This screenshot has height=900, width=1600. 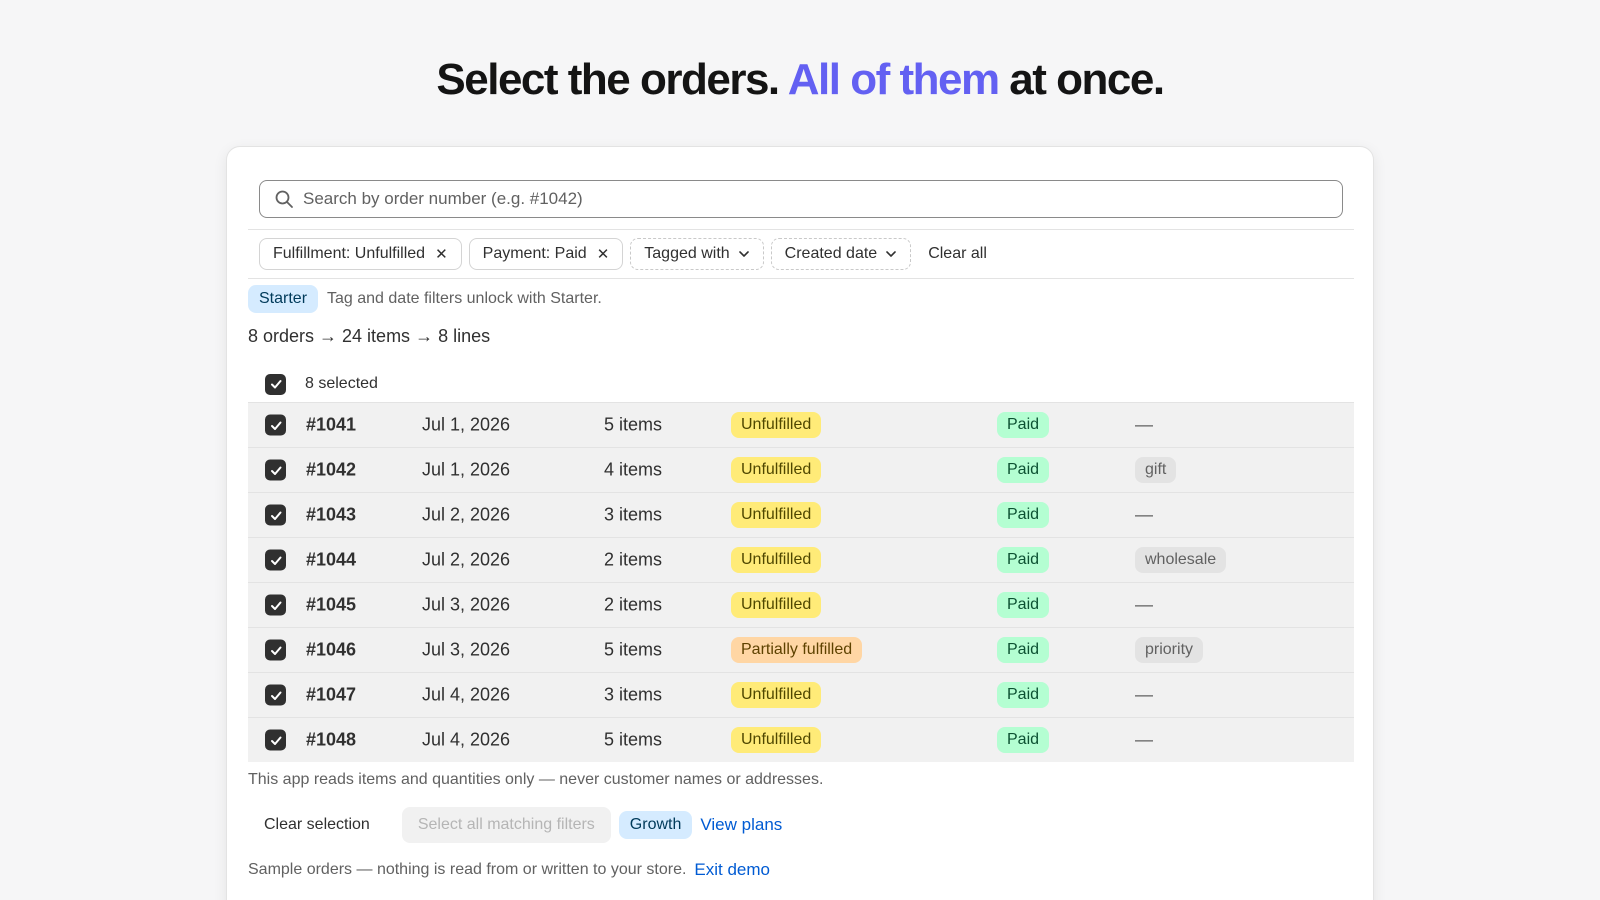 I want to click on order-date: Jul 3, 2026, so click(x=466, y=649).